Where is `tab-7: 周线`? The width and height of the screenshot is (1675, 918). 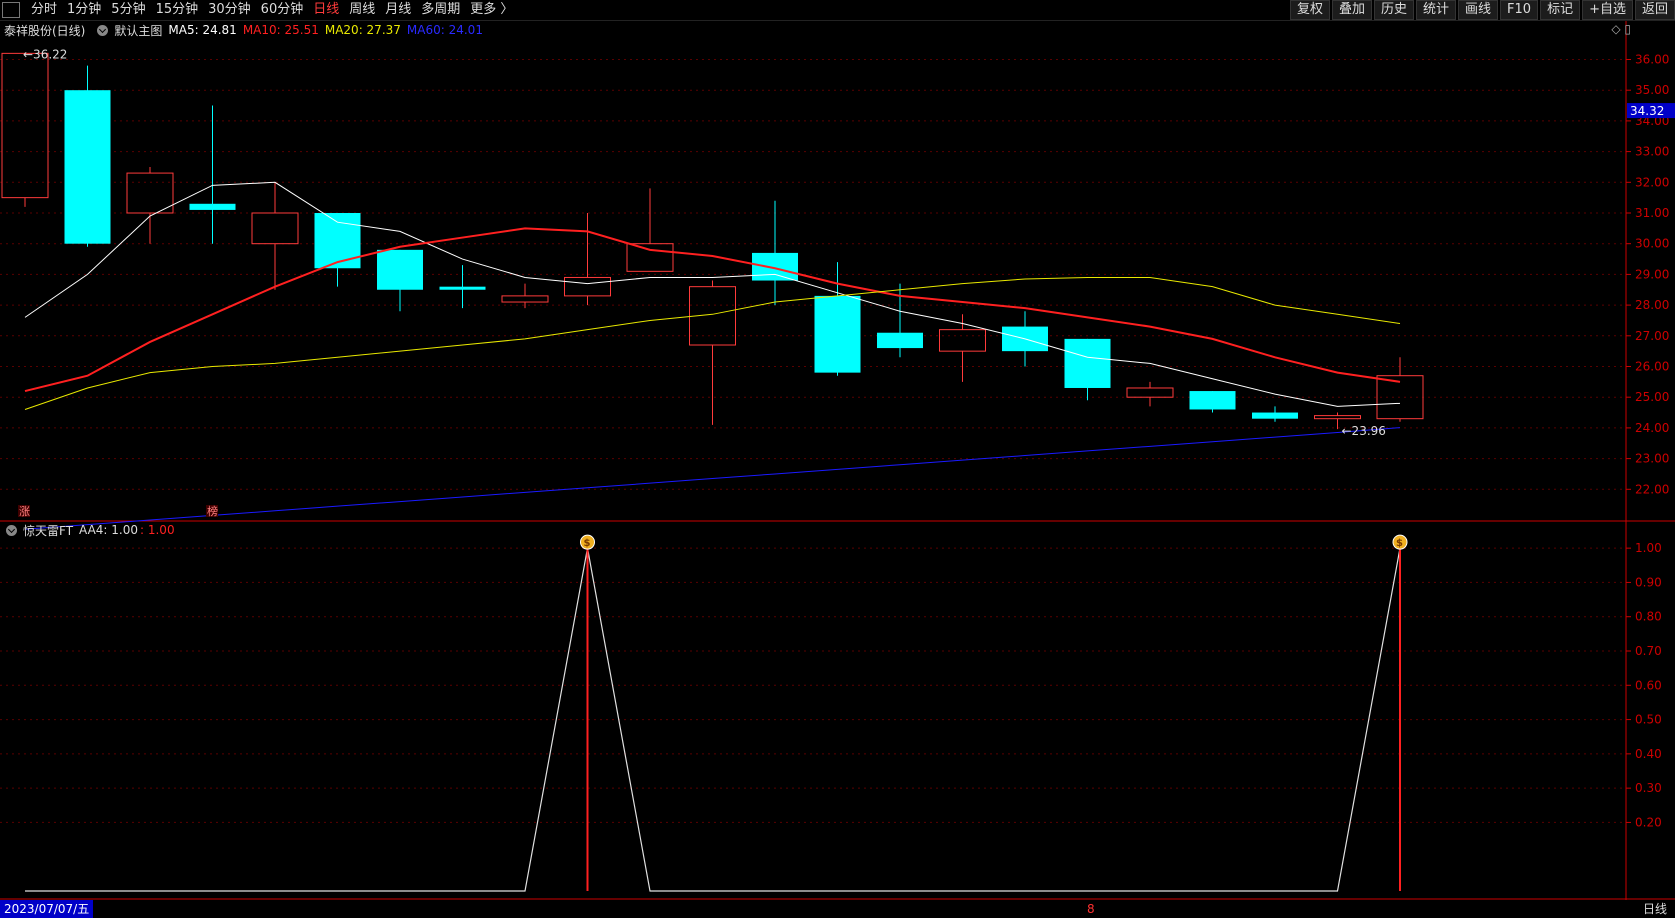
tab-7: 周线 is located at coordinates (362, 10).